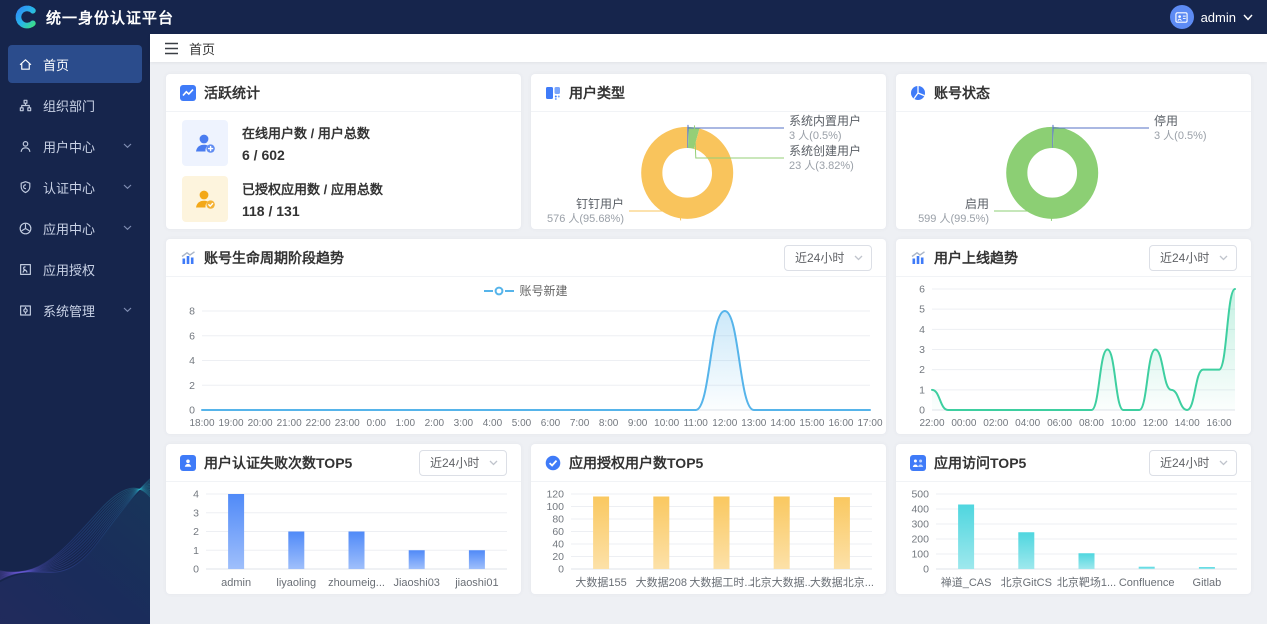 This screenshot has height=624, width=1267. Describe the element at coordinates (976, 257) in the screenshot. I see `card-title: 用户上线趋势` at that location.